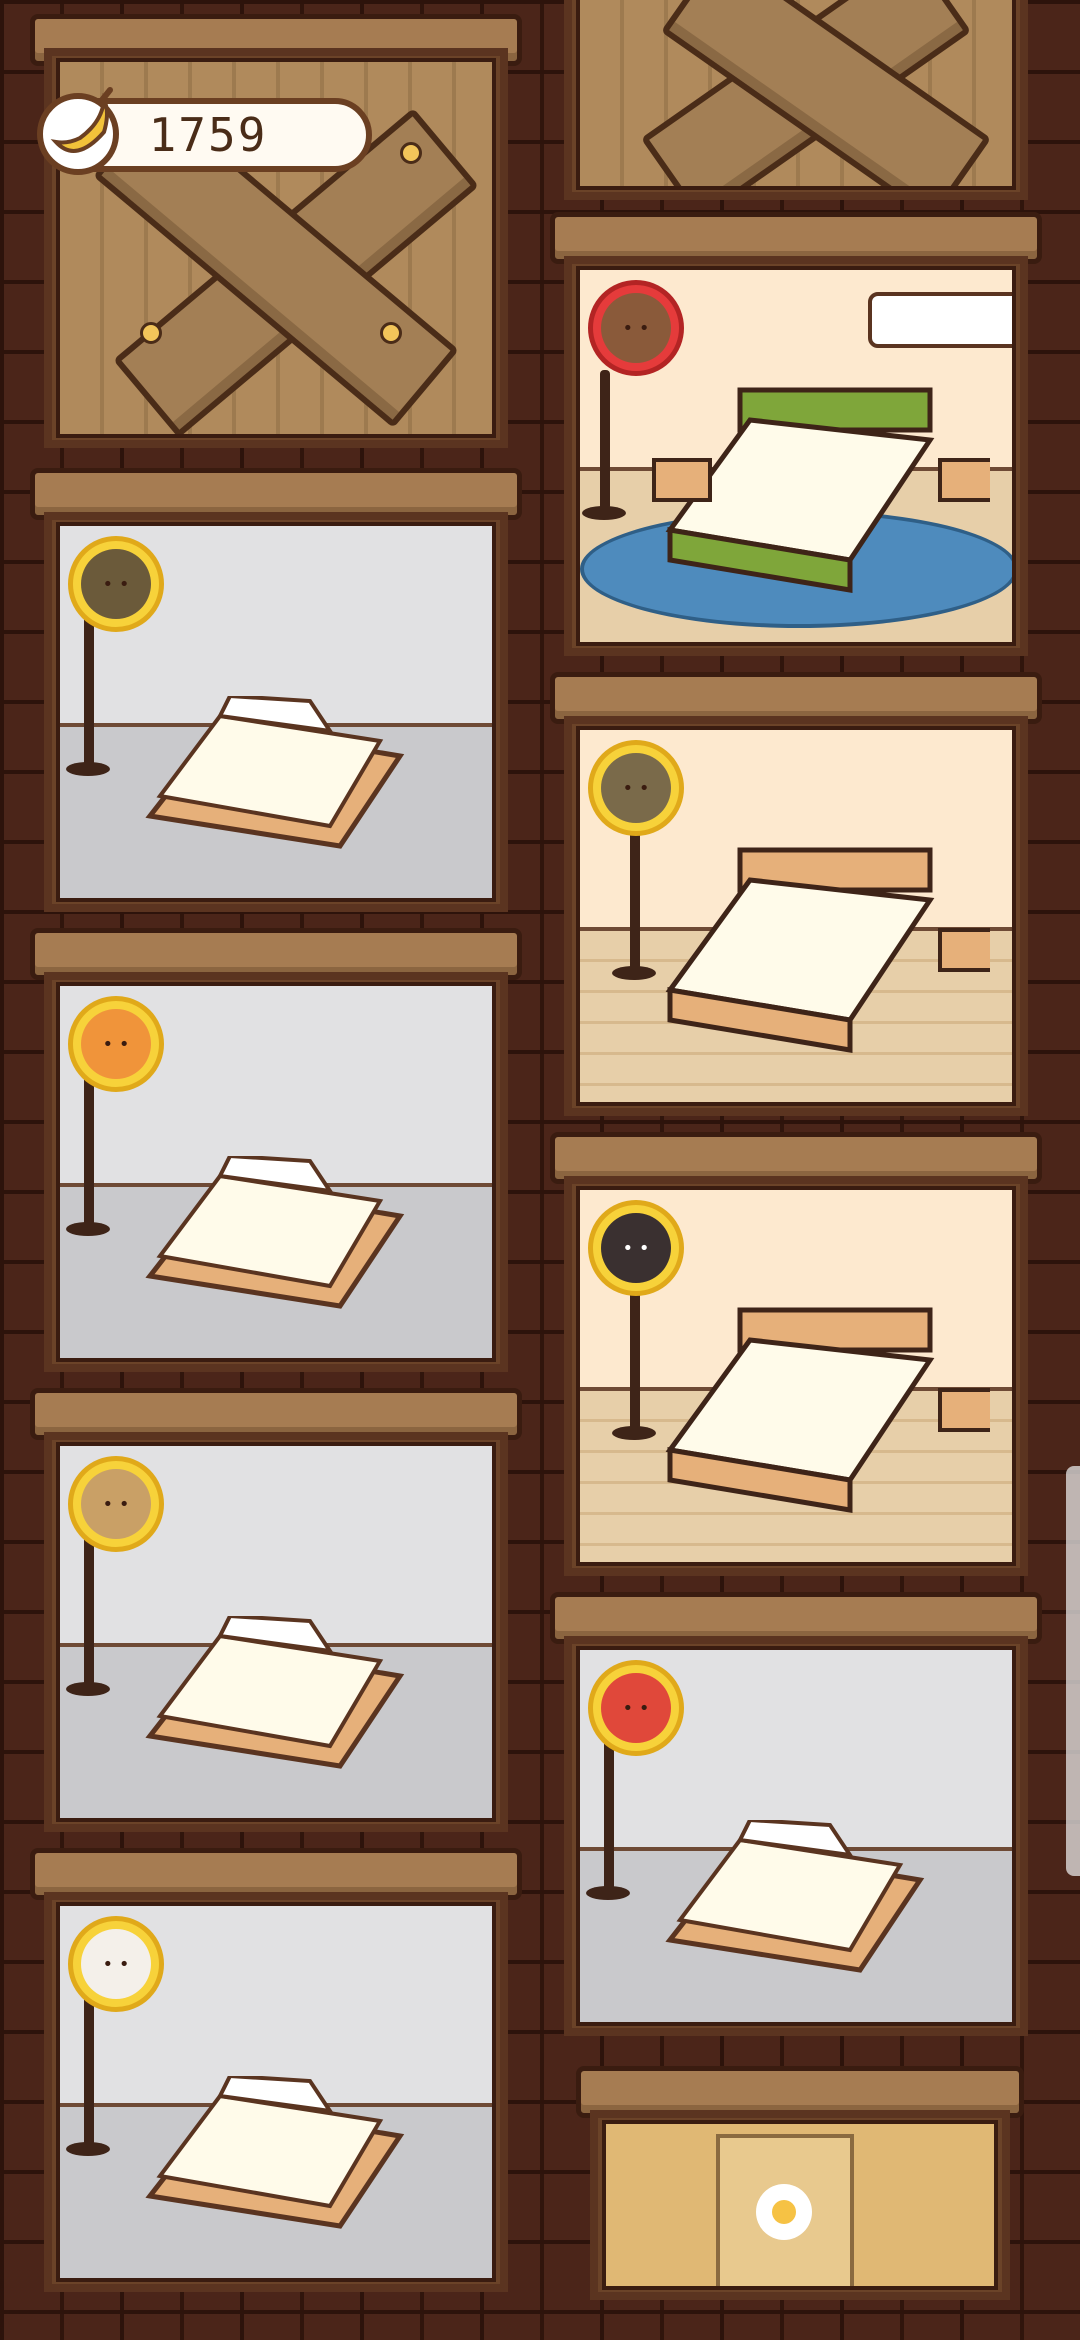 The height and width of the screenshot is (2340, 1080). Describe the element at coordinates (116, 584) in the screenshot. I see `hat-monster-icon: • •` at that location.